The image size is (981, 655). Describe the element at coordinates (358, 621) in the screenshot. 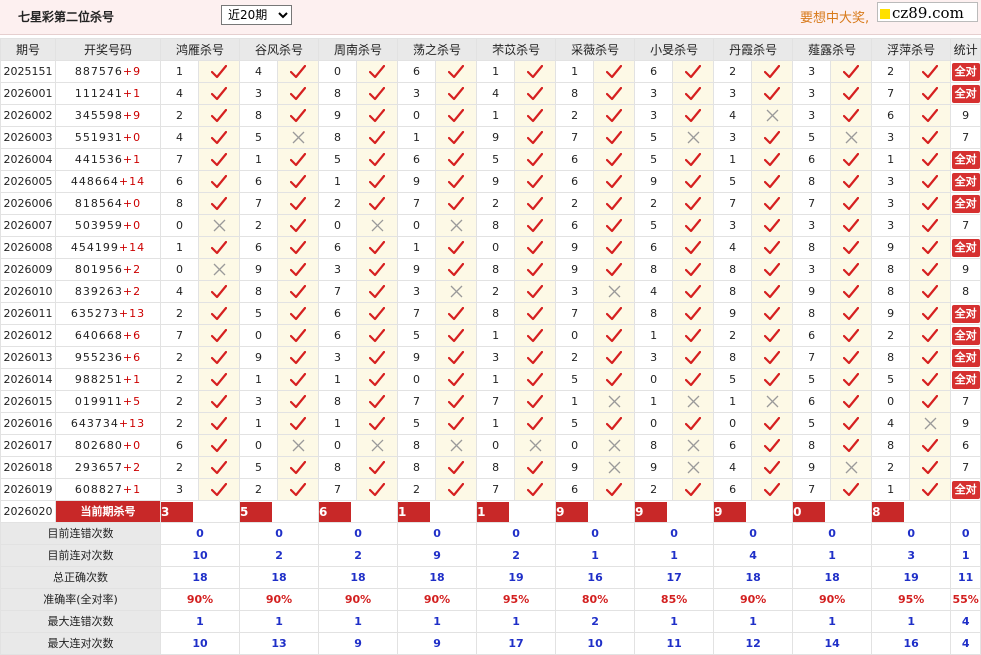

I see `summary-value: 1` at that location.